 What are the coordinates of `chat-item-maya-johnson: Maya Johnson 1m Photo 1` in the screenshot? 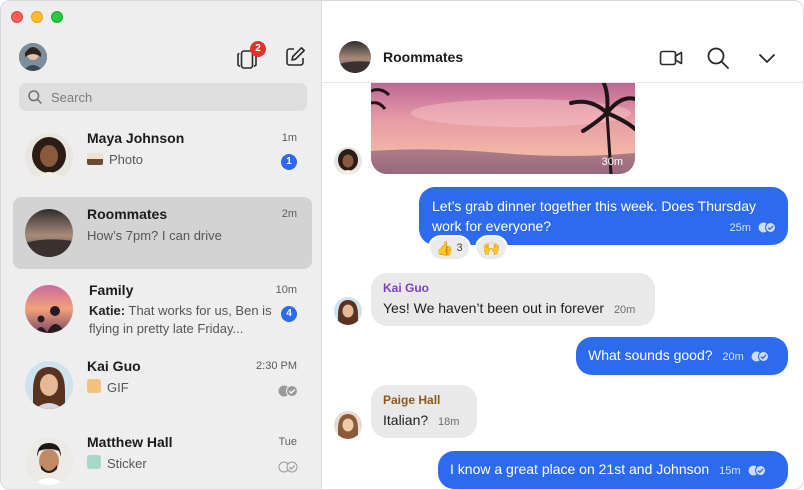 It's located at (162, 157).